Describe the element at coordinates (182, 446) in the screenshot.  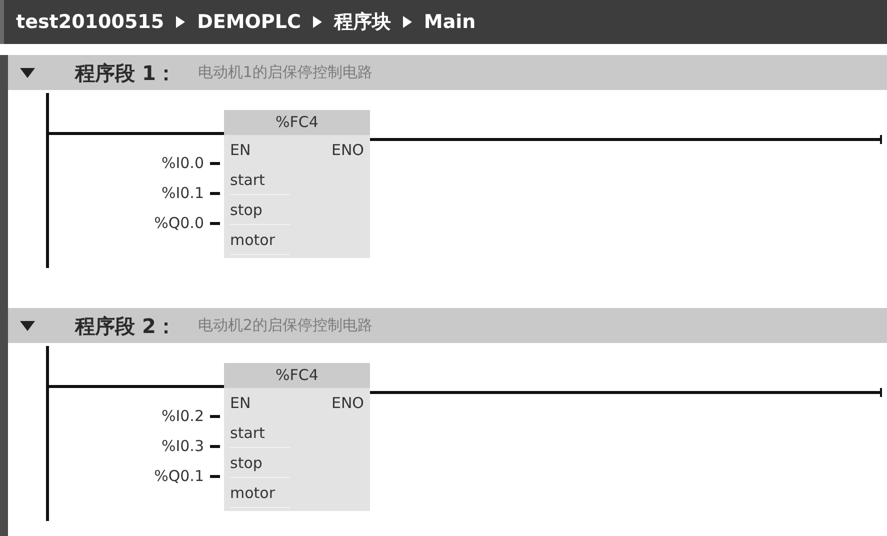
I see `operand-label: %I0.3` at that location.